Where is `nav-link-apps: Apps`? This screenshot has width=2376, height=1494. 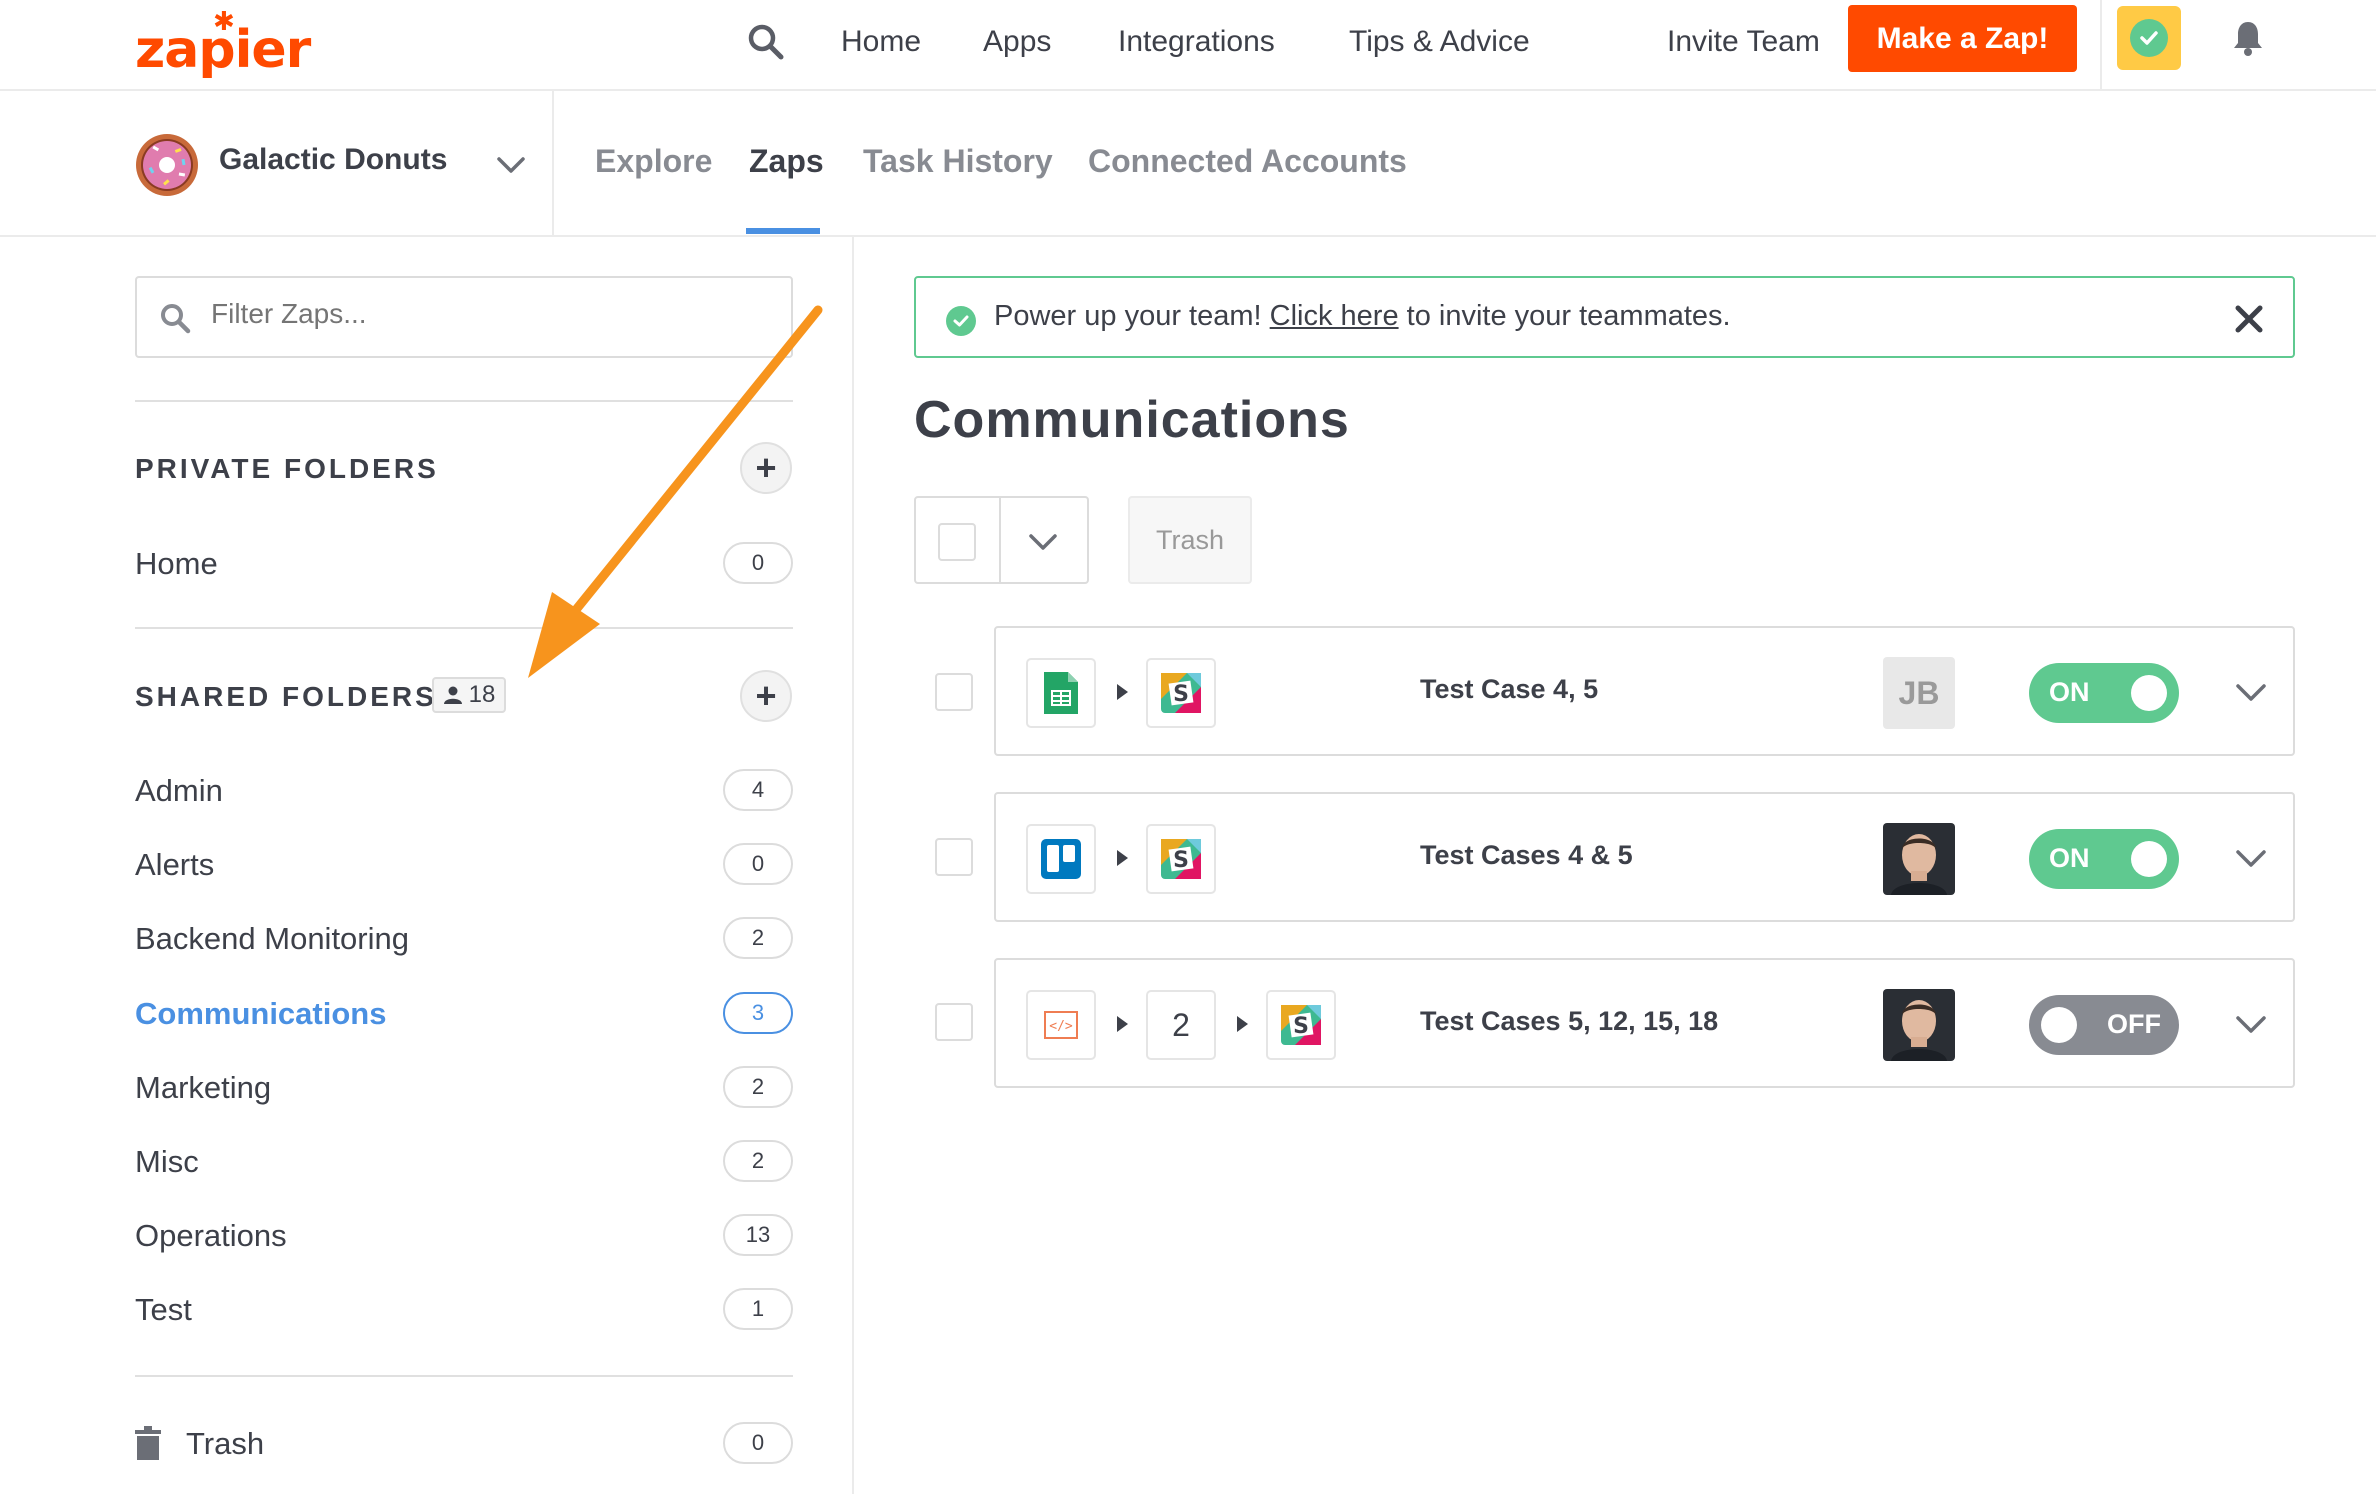
nav-link-apps: Apps is located at coordinates (1017, 42).